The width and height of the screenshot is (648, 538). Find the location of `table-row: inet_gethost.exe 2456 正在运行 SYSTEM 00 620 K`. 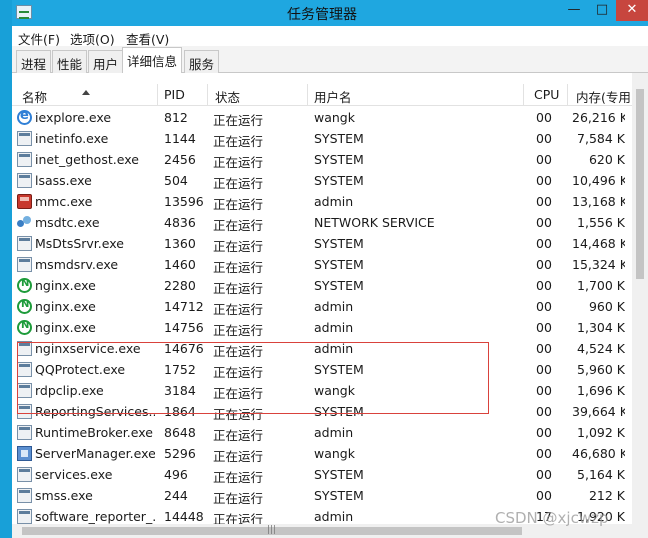

table-row: inet_gethost.exe 2456 正在运行 SYSTEM 00 620 K is located at coordinates (322, 159).